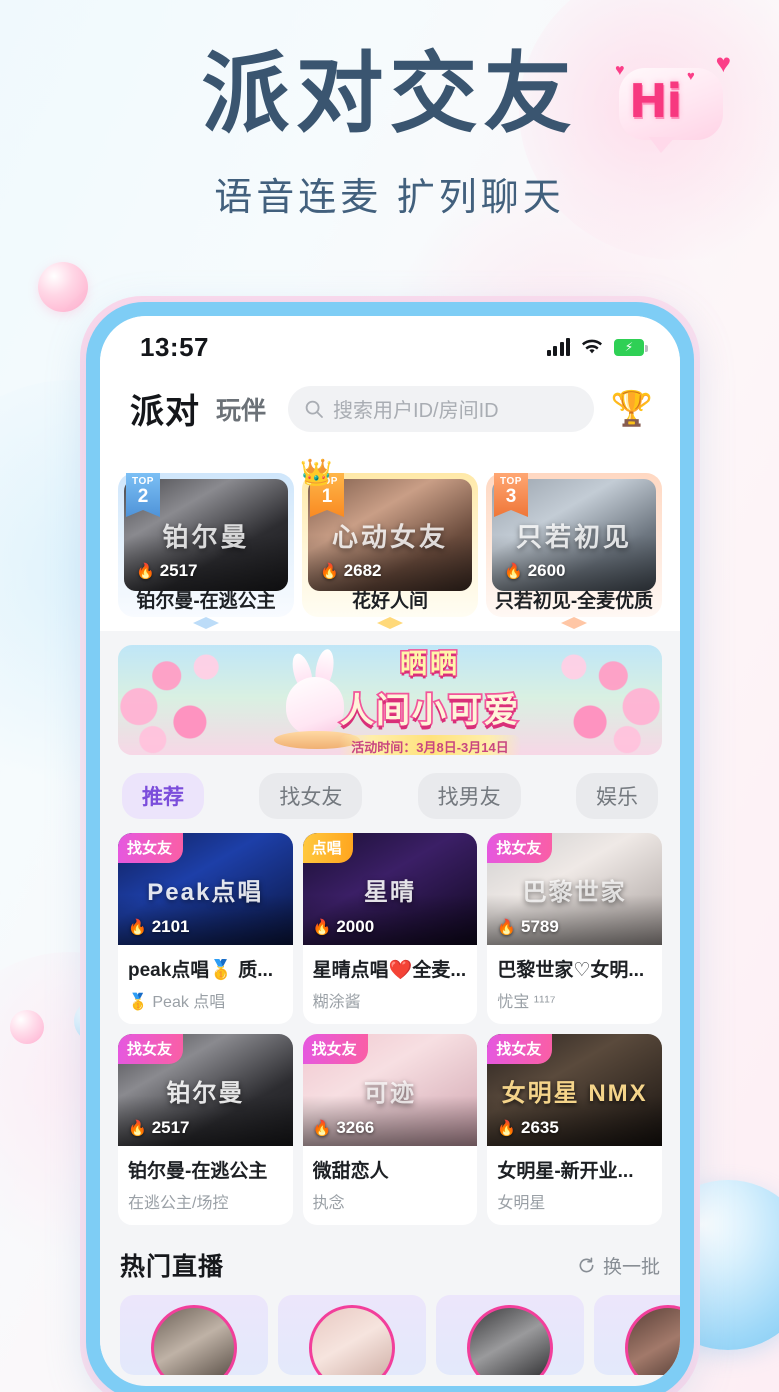 This screenshot has height=1392, width=779. What do you see at coordinates (27, 1027) in the screenshot?
I see `decorative-bubble-pink-small-icon` at bounding box center [27, 1027].